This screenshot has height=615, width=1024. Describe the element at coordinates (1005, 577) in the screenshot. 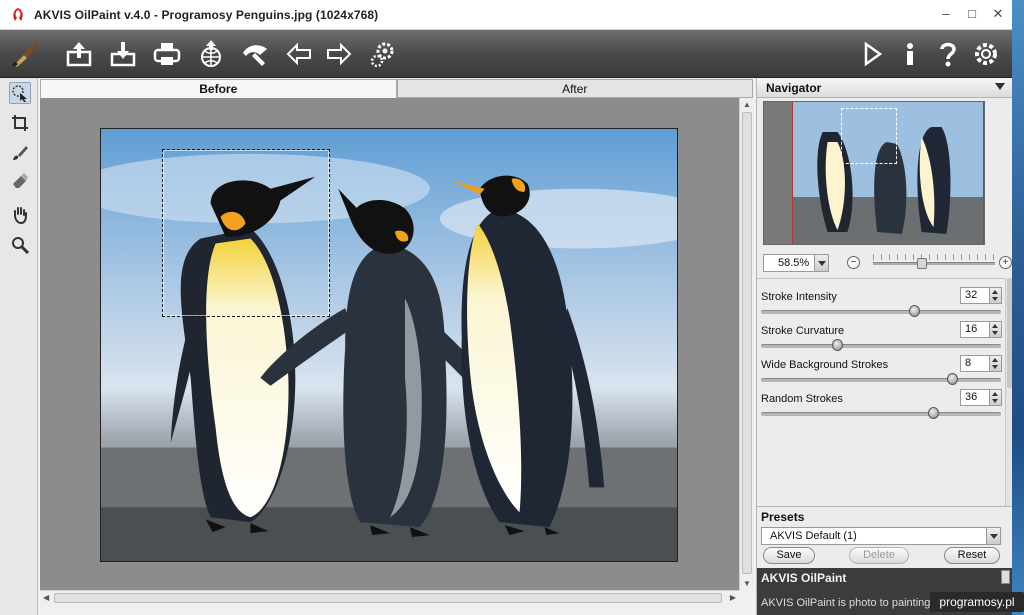

I see `help-scrollbar` at that location.